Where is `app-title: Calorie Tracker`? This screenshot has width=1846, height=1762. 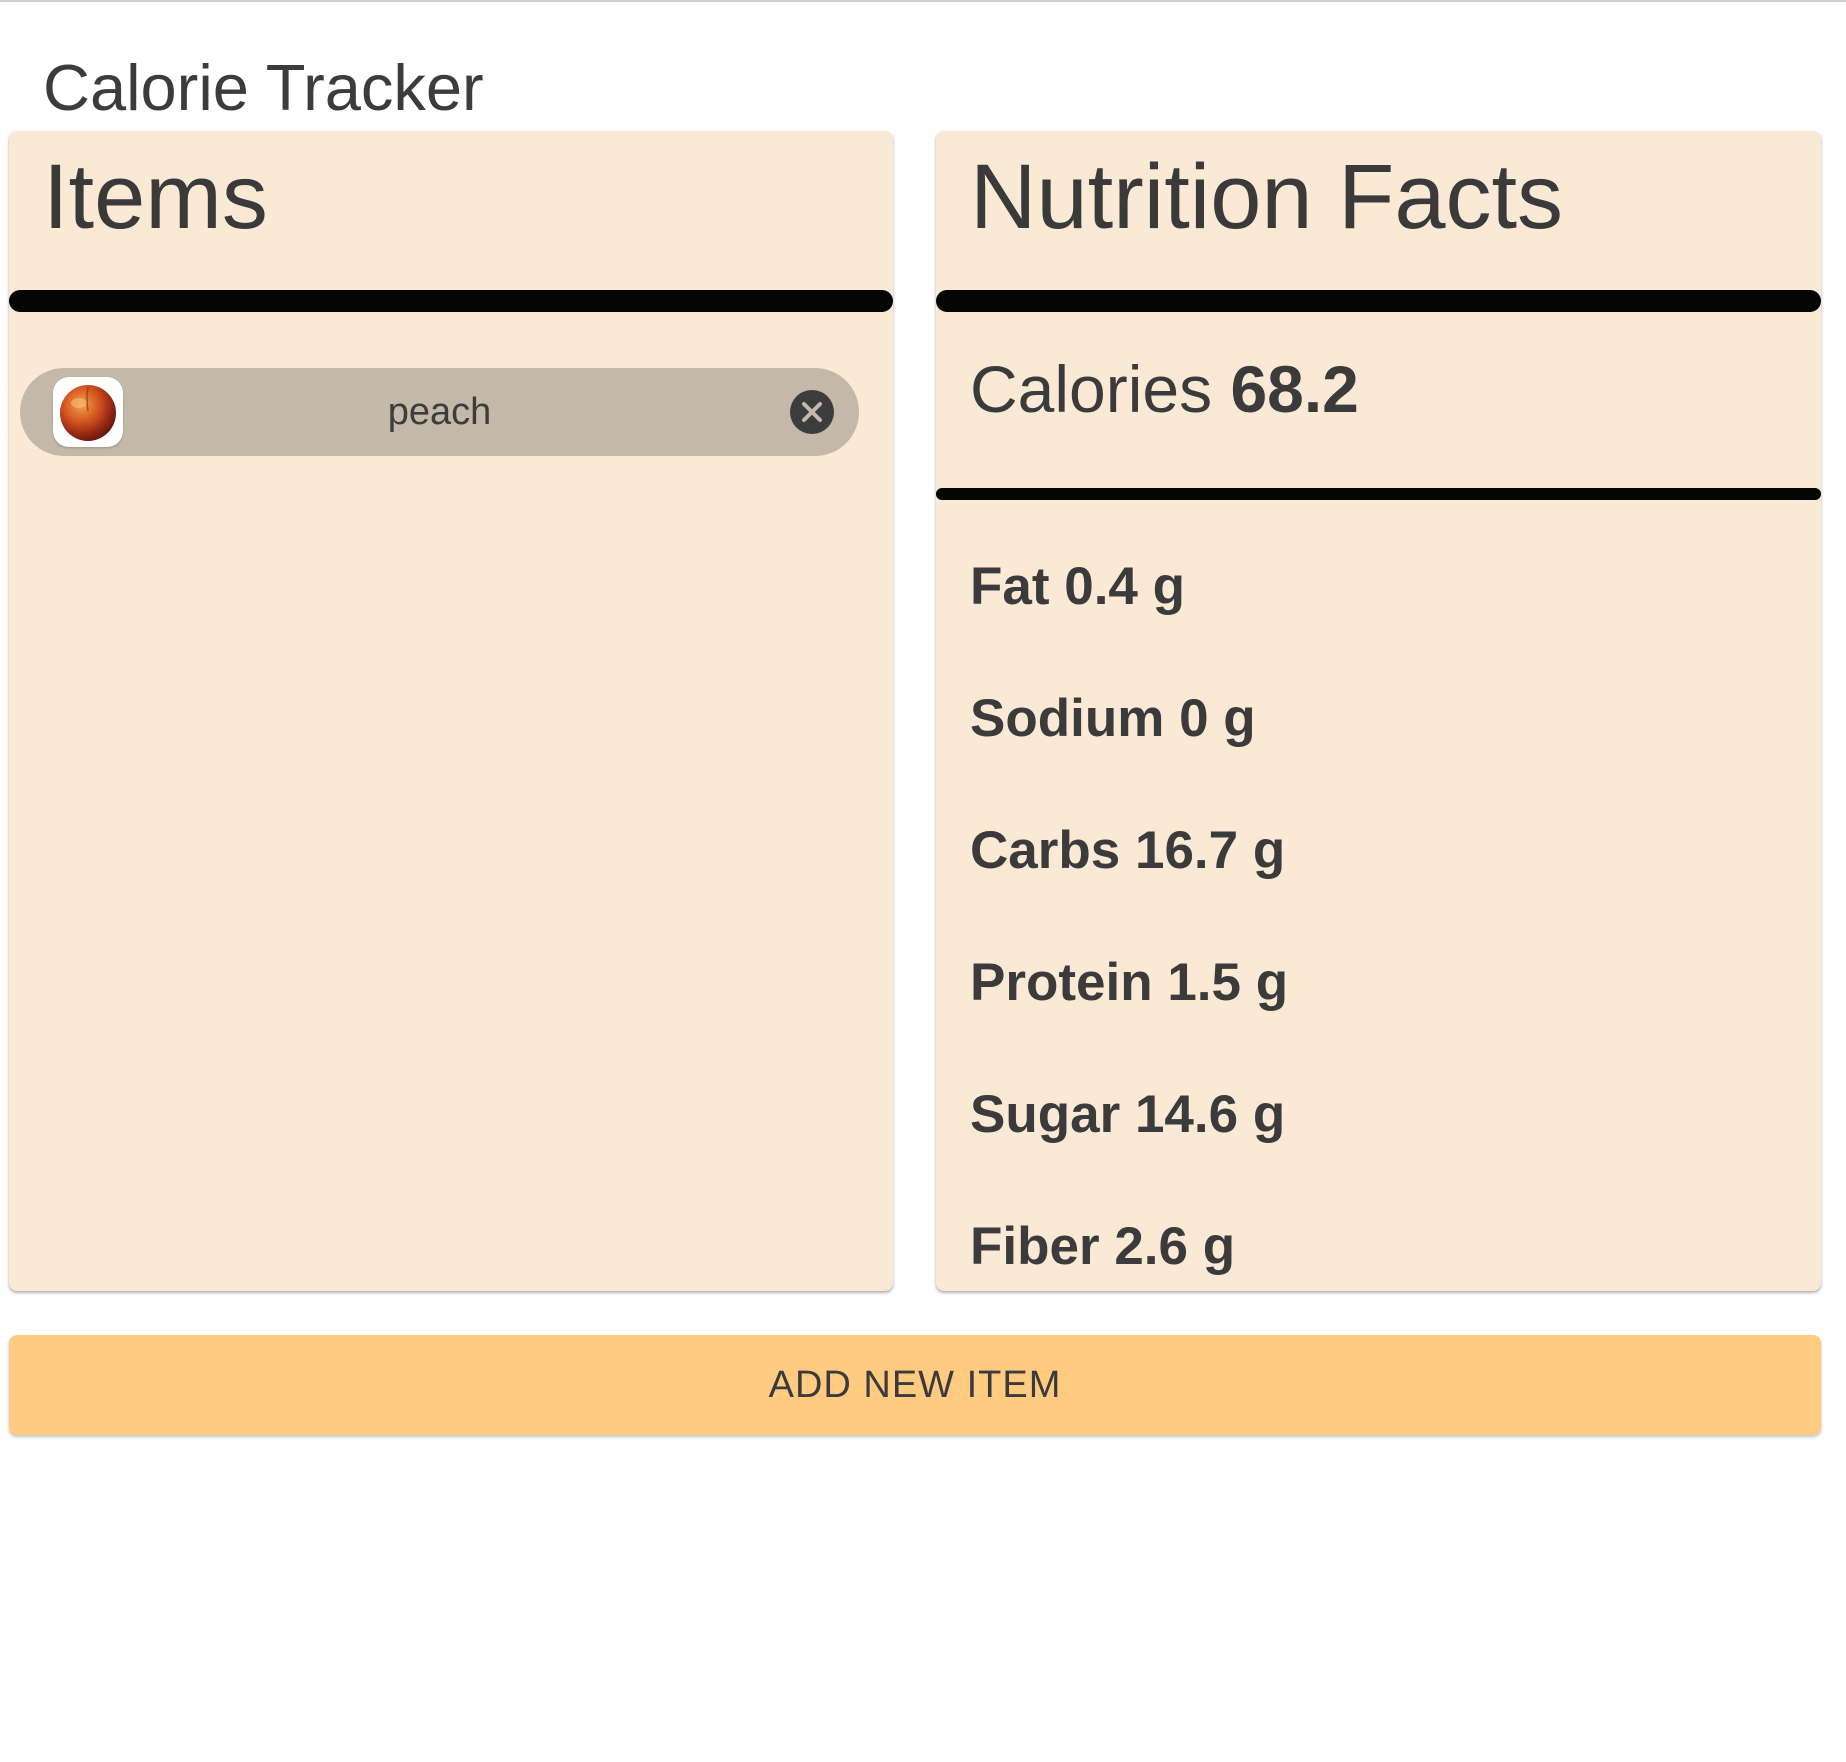 app-title: Calorie Tracker is located at coordinates (263, 87).